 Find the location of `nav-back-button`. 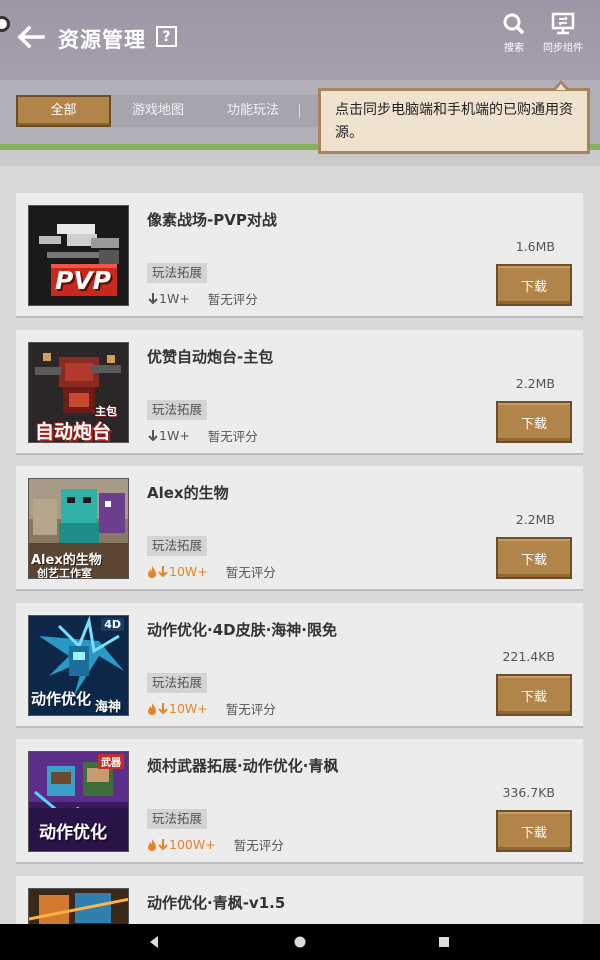

nav-back-button is located at coordinates (154, 942).